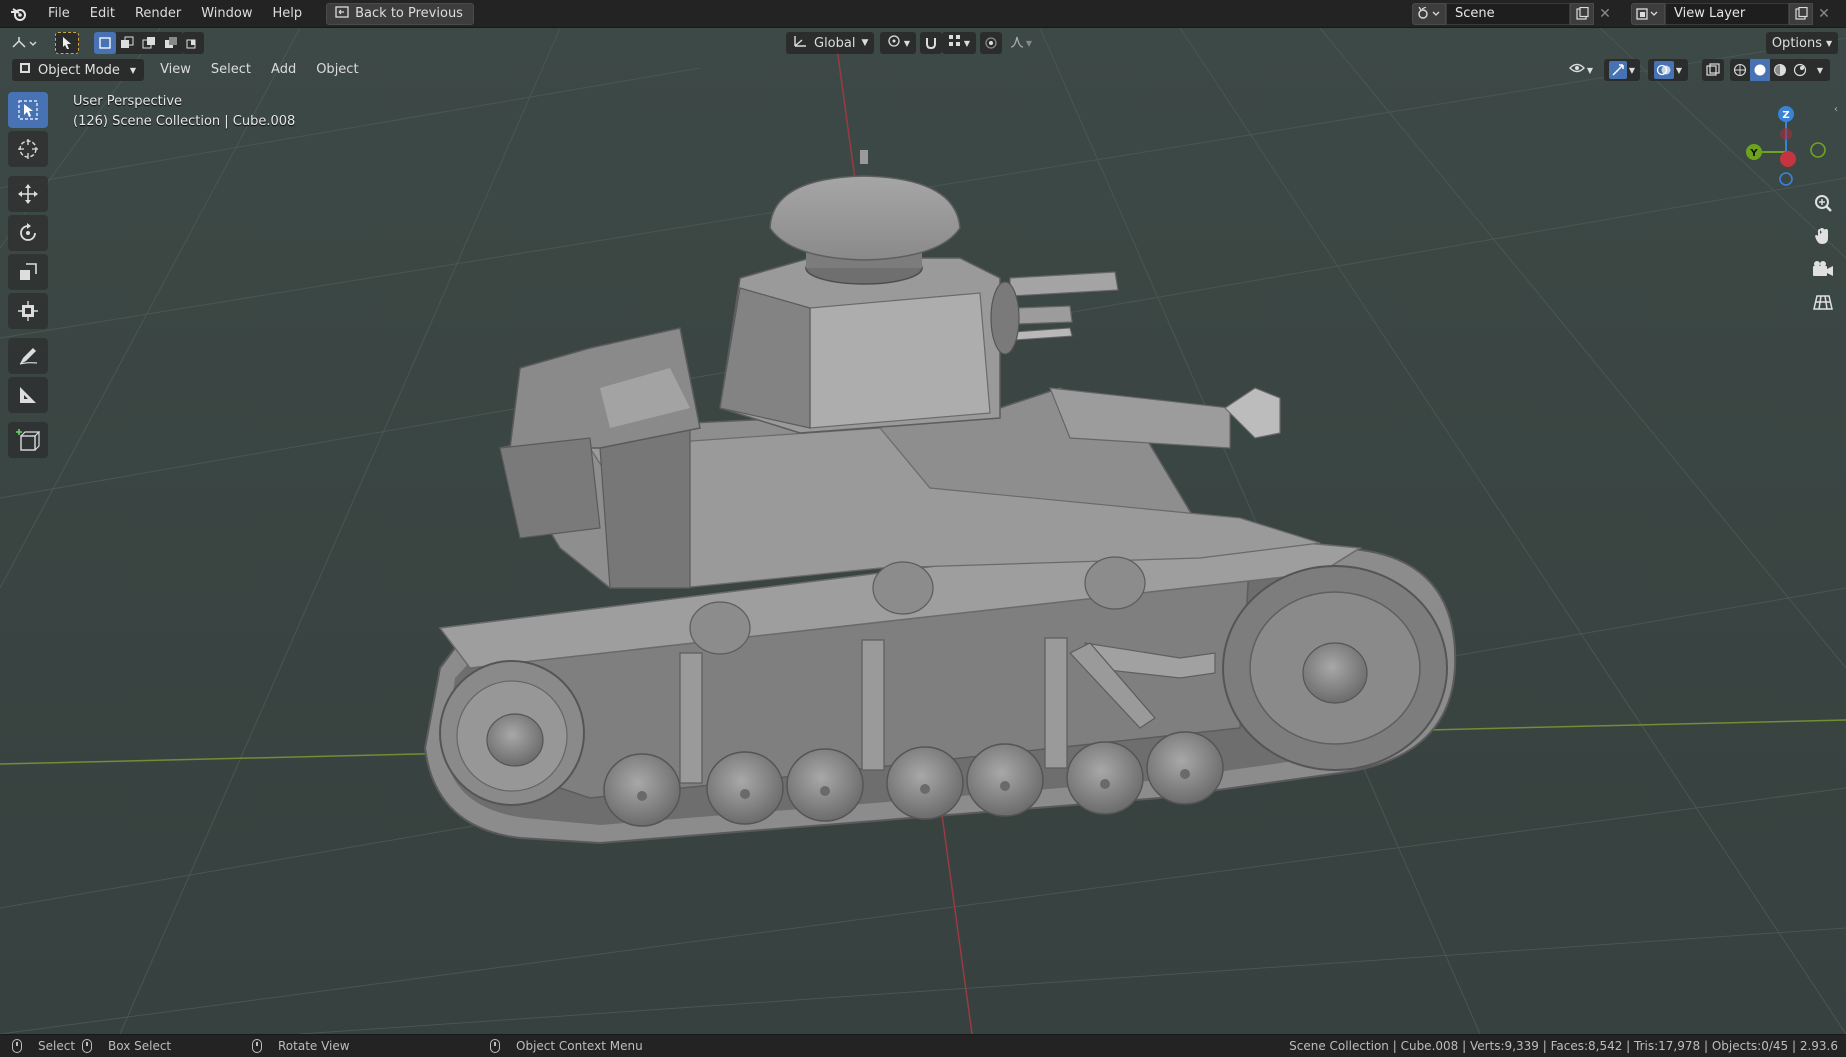  Describe the element at coordinates (126, 1046) in the screenshot. I see `status-box-select-hint: Box Select` at that location.